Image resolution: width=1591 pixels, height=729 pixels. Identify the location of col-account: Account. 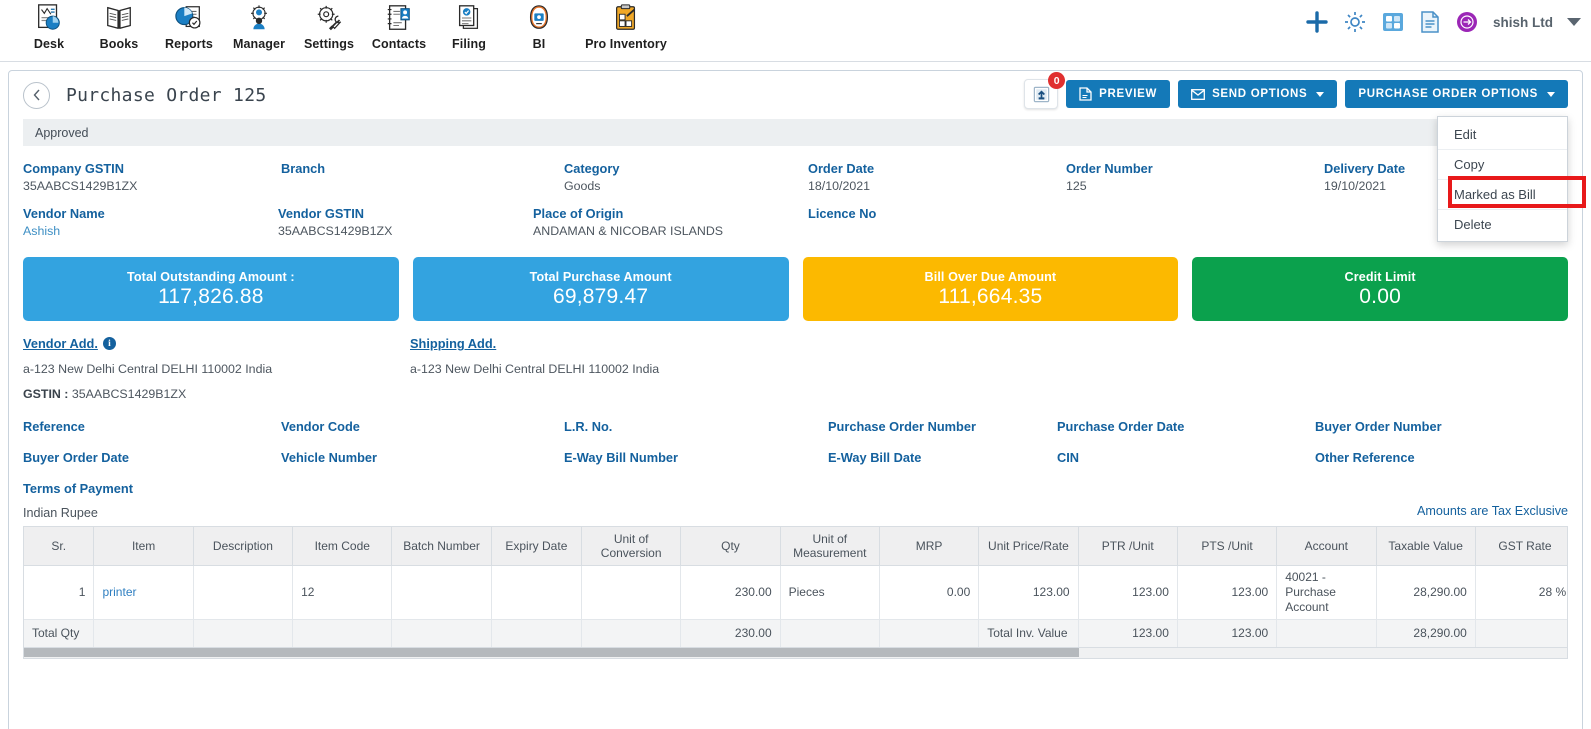
(1326, 546).